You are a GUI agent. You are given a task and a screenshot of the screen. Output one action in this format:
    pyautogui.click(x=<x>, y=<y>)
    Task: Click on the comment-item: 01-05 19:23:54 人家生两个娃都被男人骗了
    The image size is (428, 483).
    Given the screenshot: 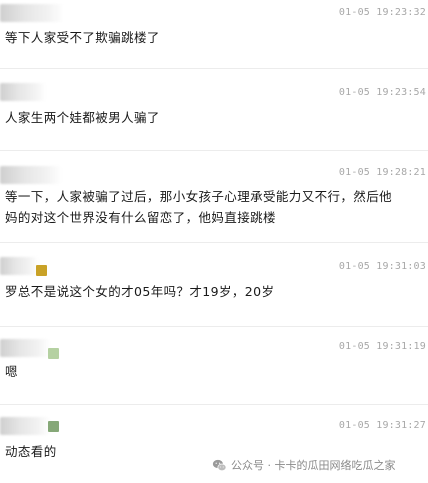 What is the action you would take?
    pyautogui.click(x=214, y=115)
    